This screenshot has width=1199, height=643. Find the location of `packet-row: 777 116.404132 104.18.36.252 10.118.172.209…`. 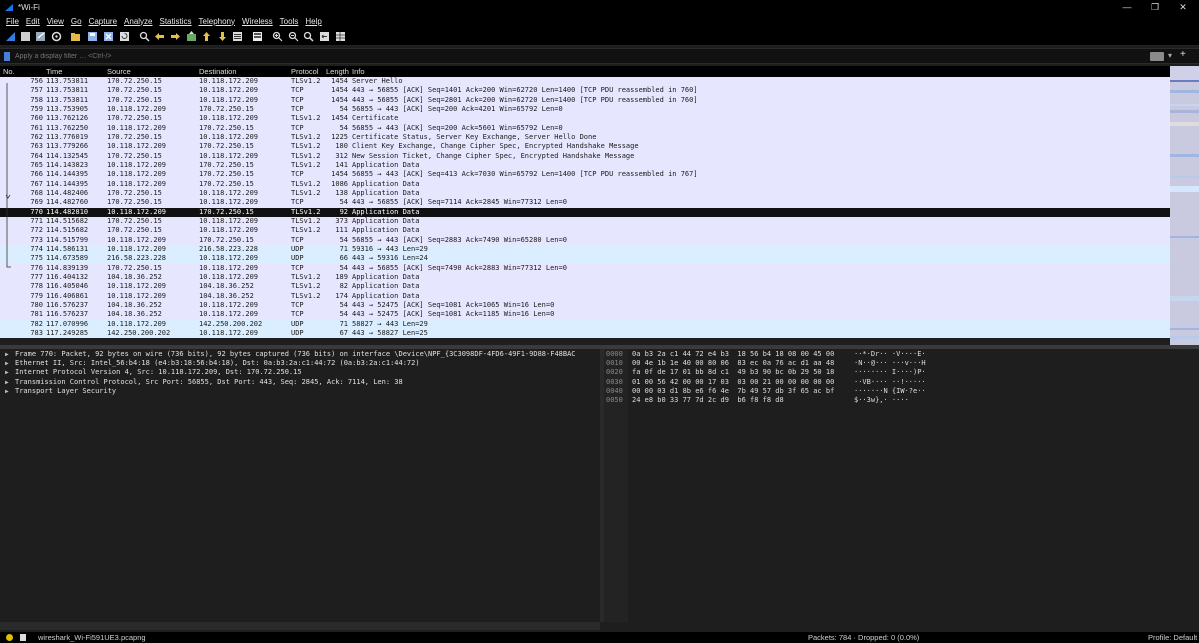

packet-row: 777 116.404132 104.18.36.252 10.118.172.209… is located at coordinates (585, 277).